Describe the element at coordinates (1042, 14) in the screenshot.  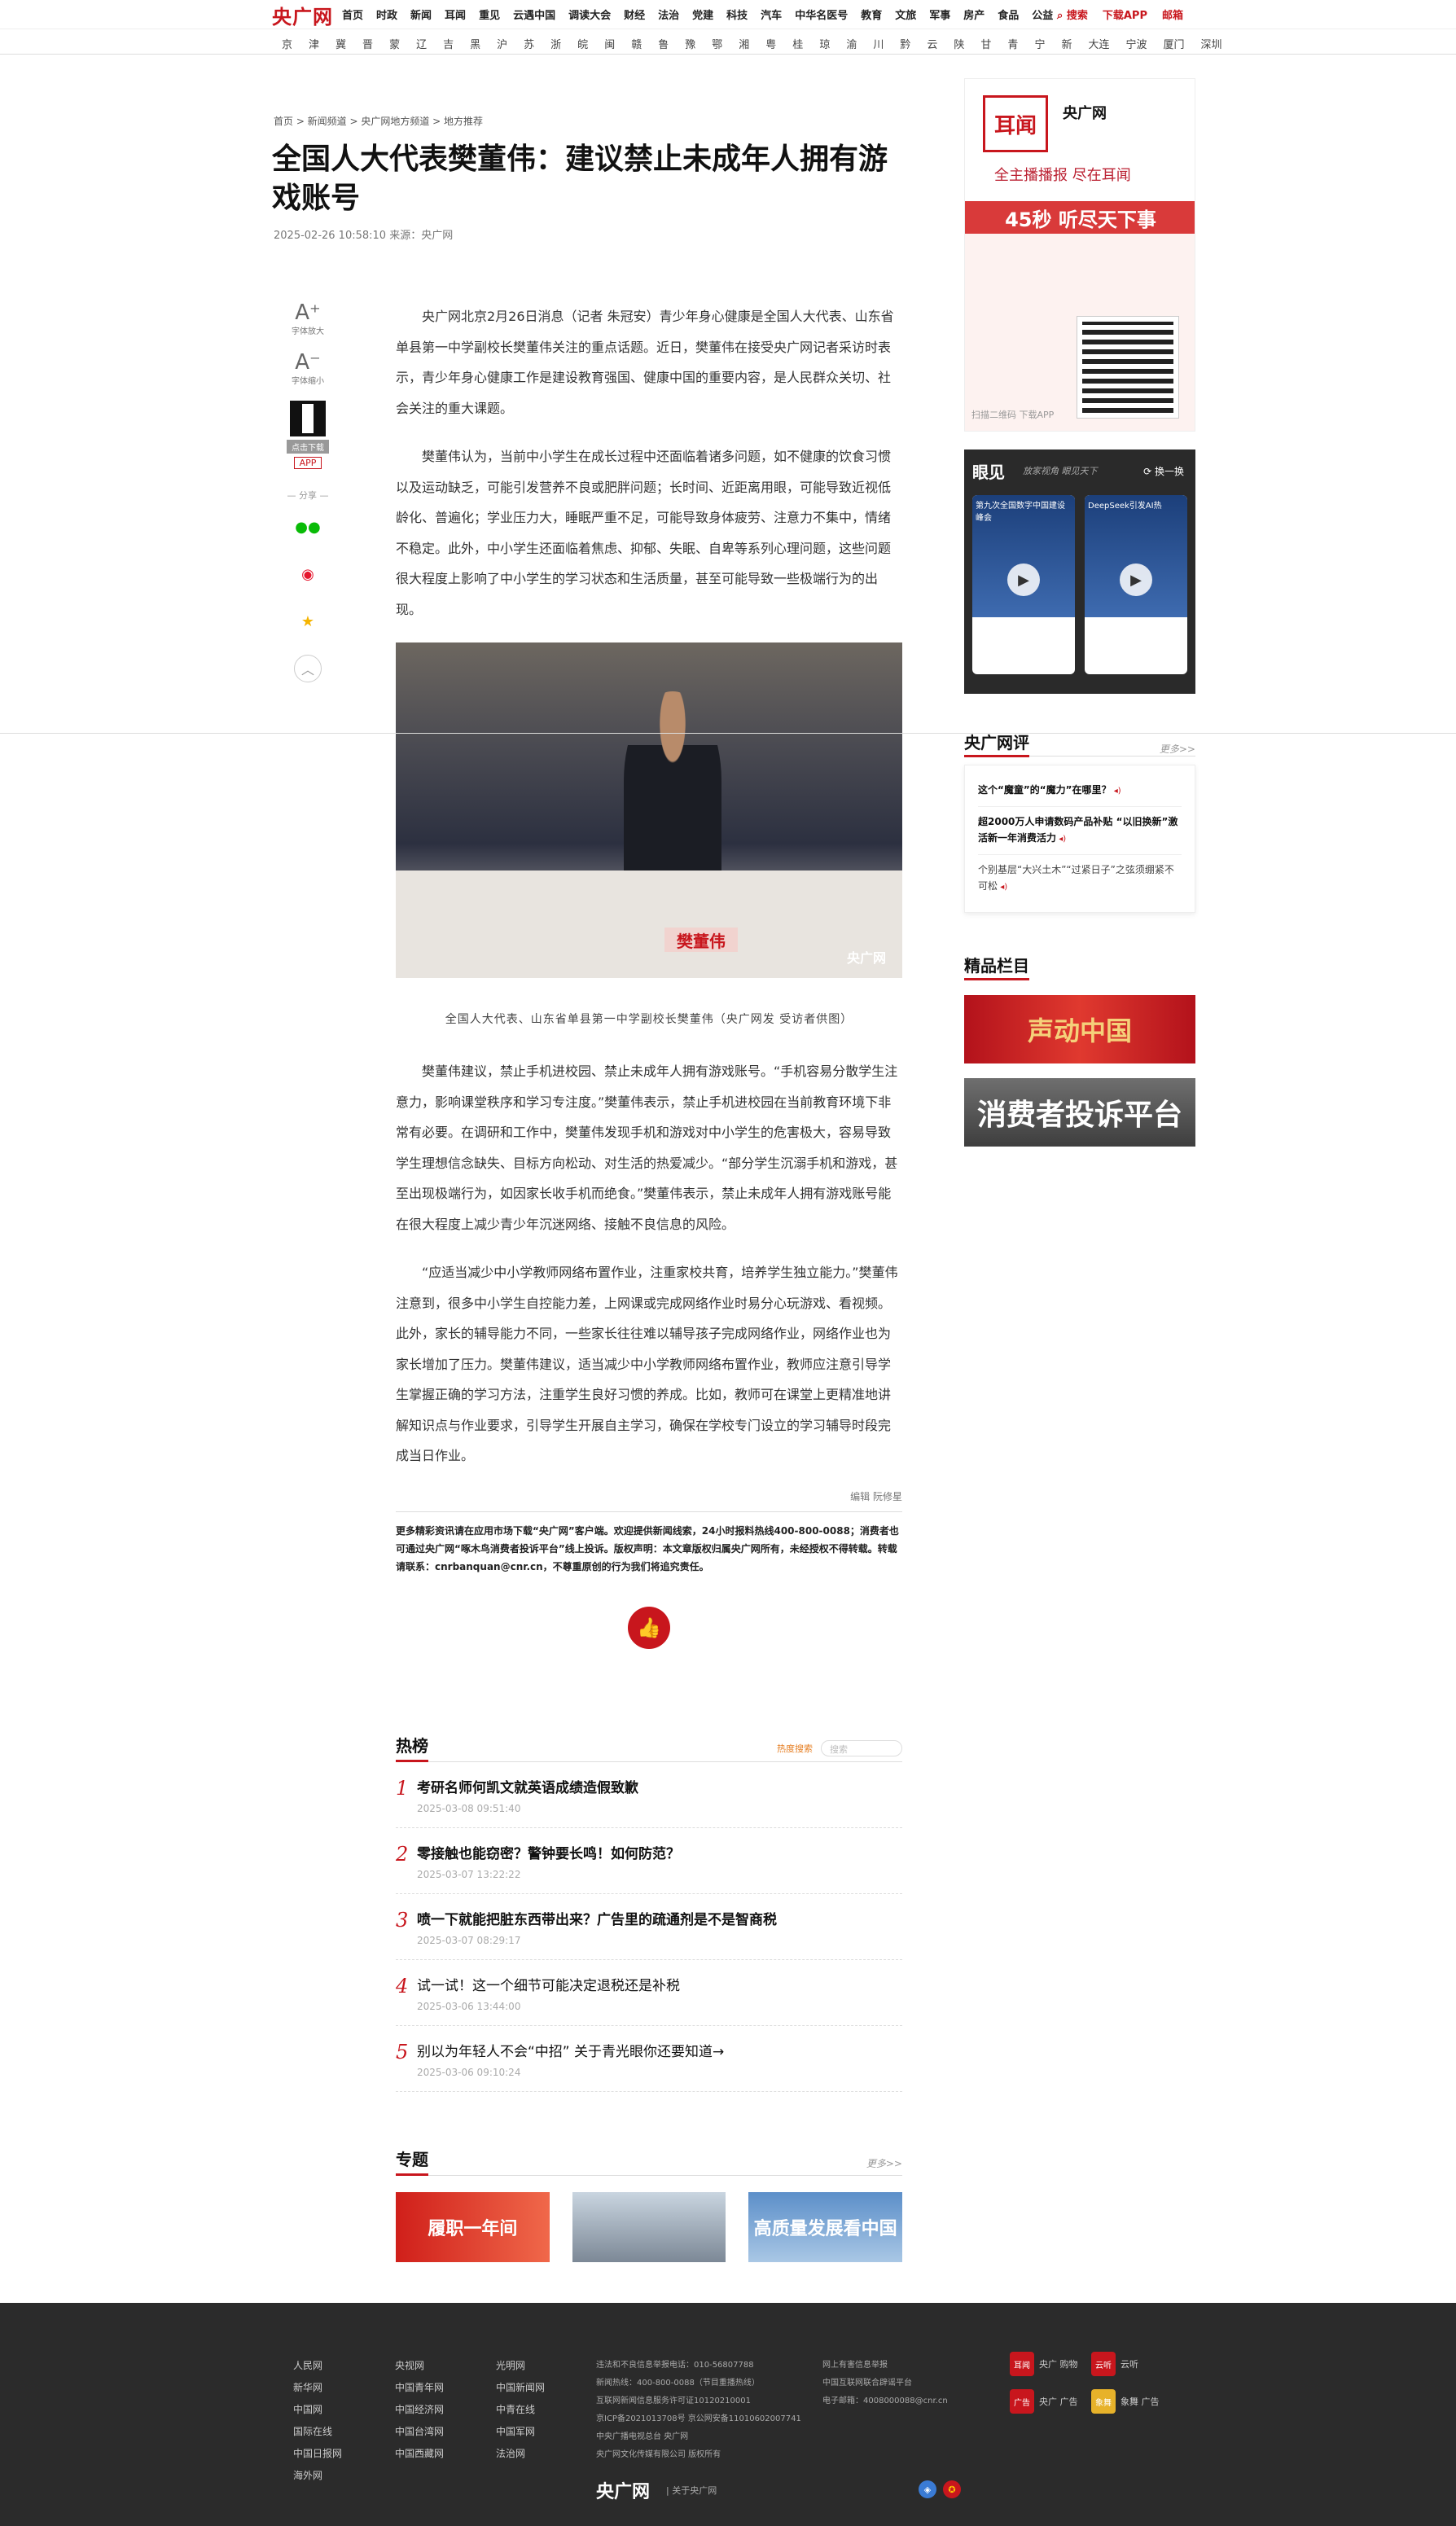
I see `nav-item: 公益` at that location.